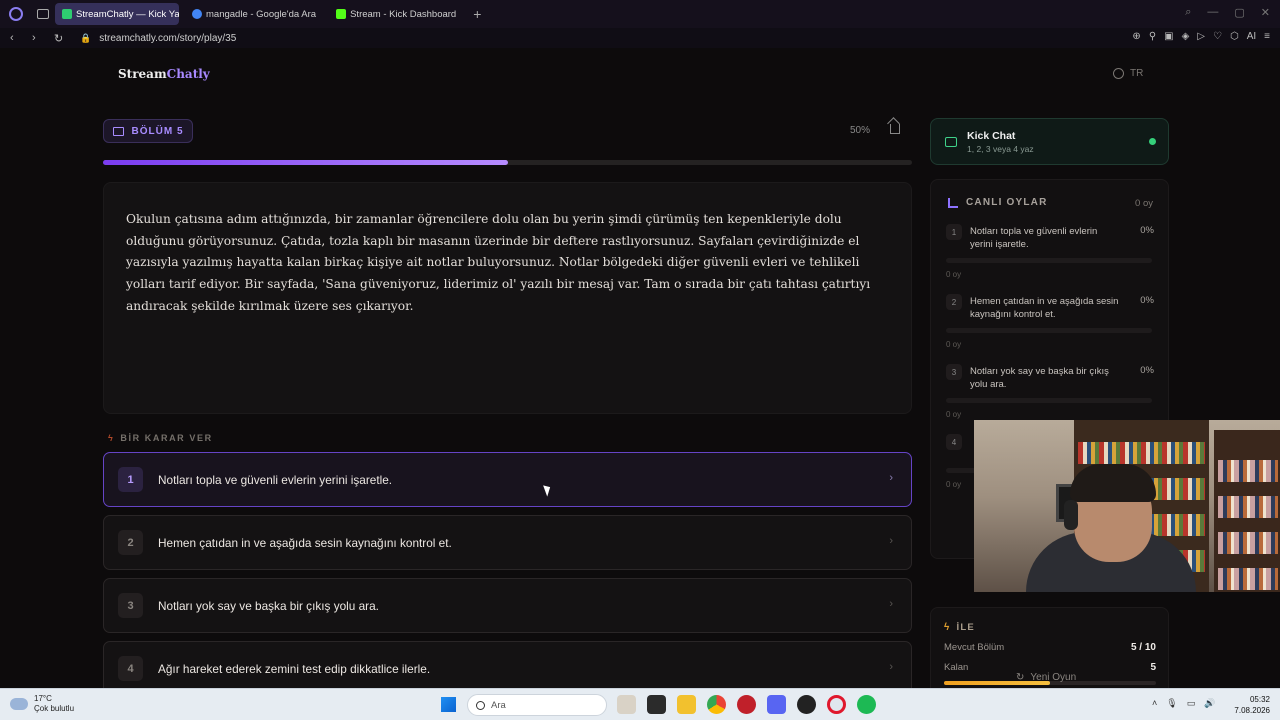 The height and width of the screenshot is (720, 1280). What do you see at coordinates (1234, 36) in the screenshot?
I see `extensions-icon: ⬡` at bounding box center [1234, 36].